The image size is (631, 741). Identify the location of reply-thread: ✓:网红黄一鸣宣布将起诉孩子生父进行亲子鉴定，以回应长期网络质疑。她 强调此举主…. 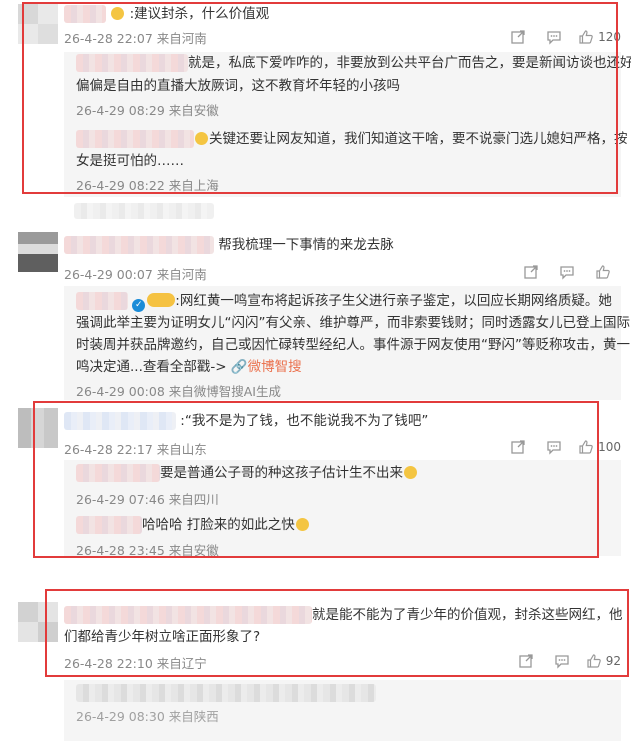
(347, 343).